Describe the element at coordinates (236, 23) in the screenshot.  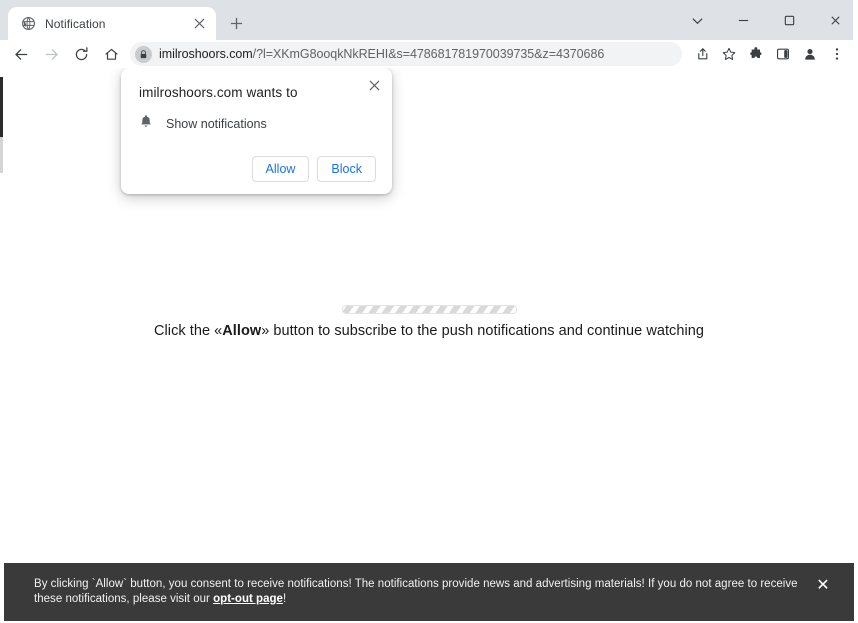
I see `new-tab-button` at that location.